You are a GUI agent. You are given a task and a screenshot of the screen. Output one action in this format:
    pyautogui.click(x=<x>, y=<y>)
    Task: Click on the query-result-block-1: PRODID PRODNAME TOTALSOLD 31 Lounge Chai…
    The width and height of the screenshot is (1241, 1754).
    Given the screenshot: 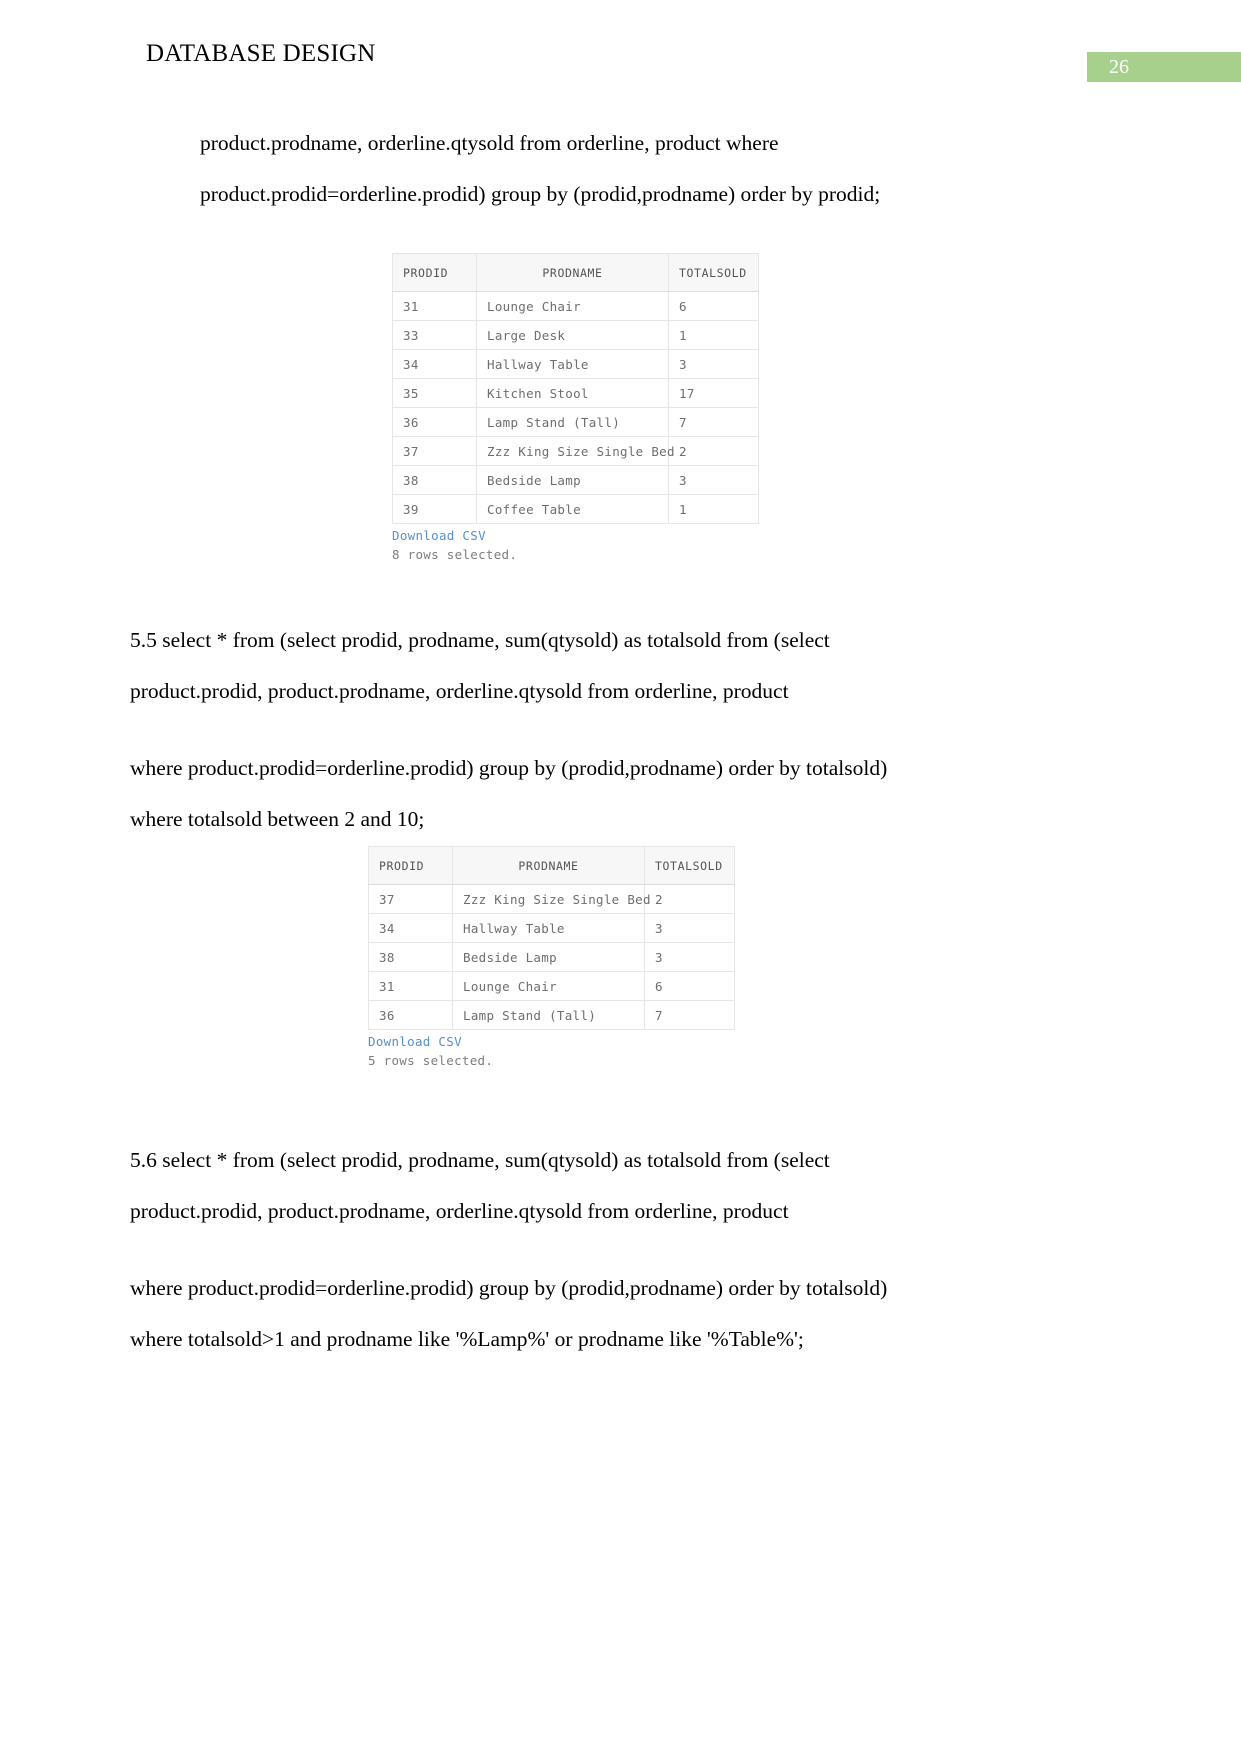 What is the action you would take?
    pyautogui.click(x=575, y=408)
    